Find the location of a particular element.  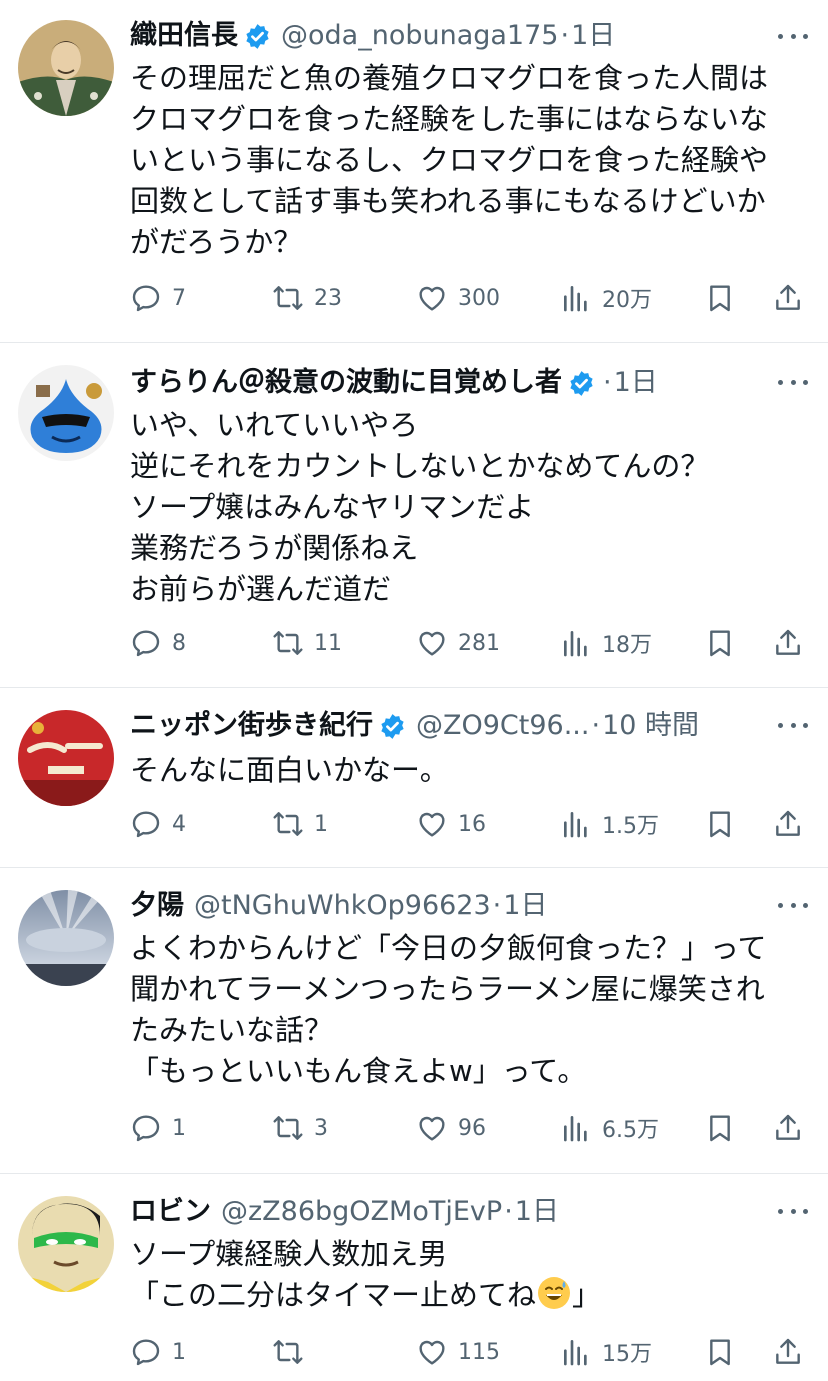

display-name: ニッポン街歩き紀行 is located at coordinates (251, 726).